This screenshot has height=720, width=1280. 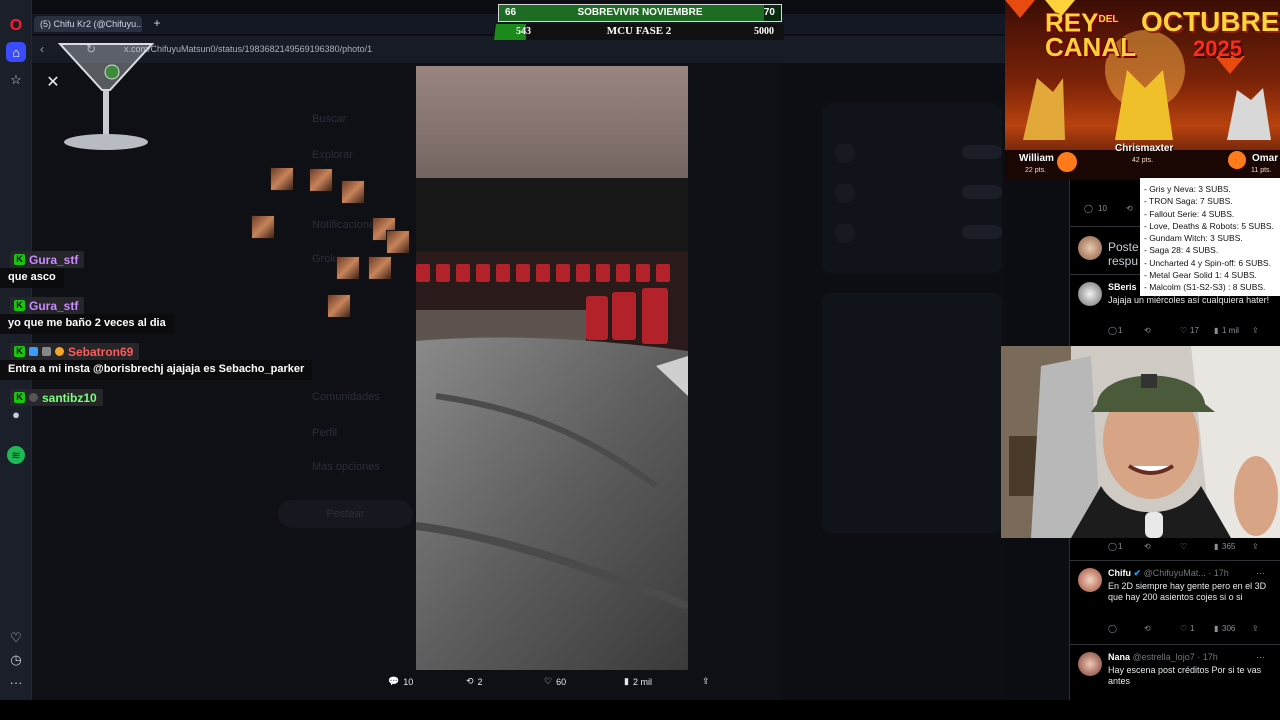 What do you see at coordinates (16, 455) in the screenshot?
I see `spotify-icon: ≋` at bounding box center [16, 455].